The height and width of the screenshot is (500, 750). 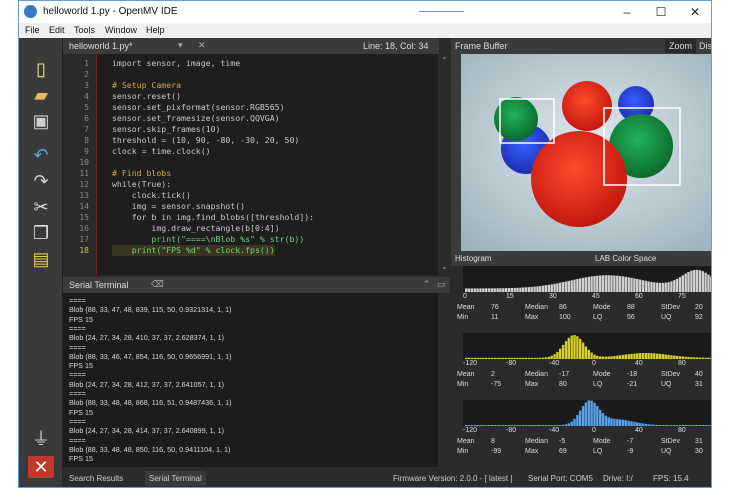 What do you see at coordinates (41, 95) in the screenshot?
I see `open-file-icon: ▰` at bounding box center [41, 95].